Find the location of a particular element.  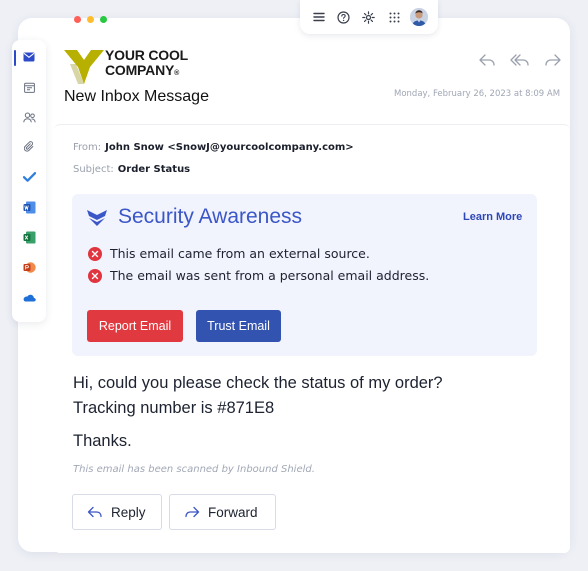

attachment-icon is located at coordinates (28, 146).